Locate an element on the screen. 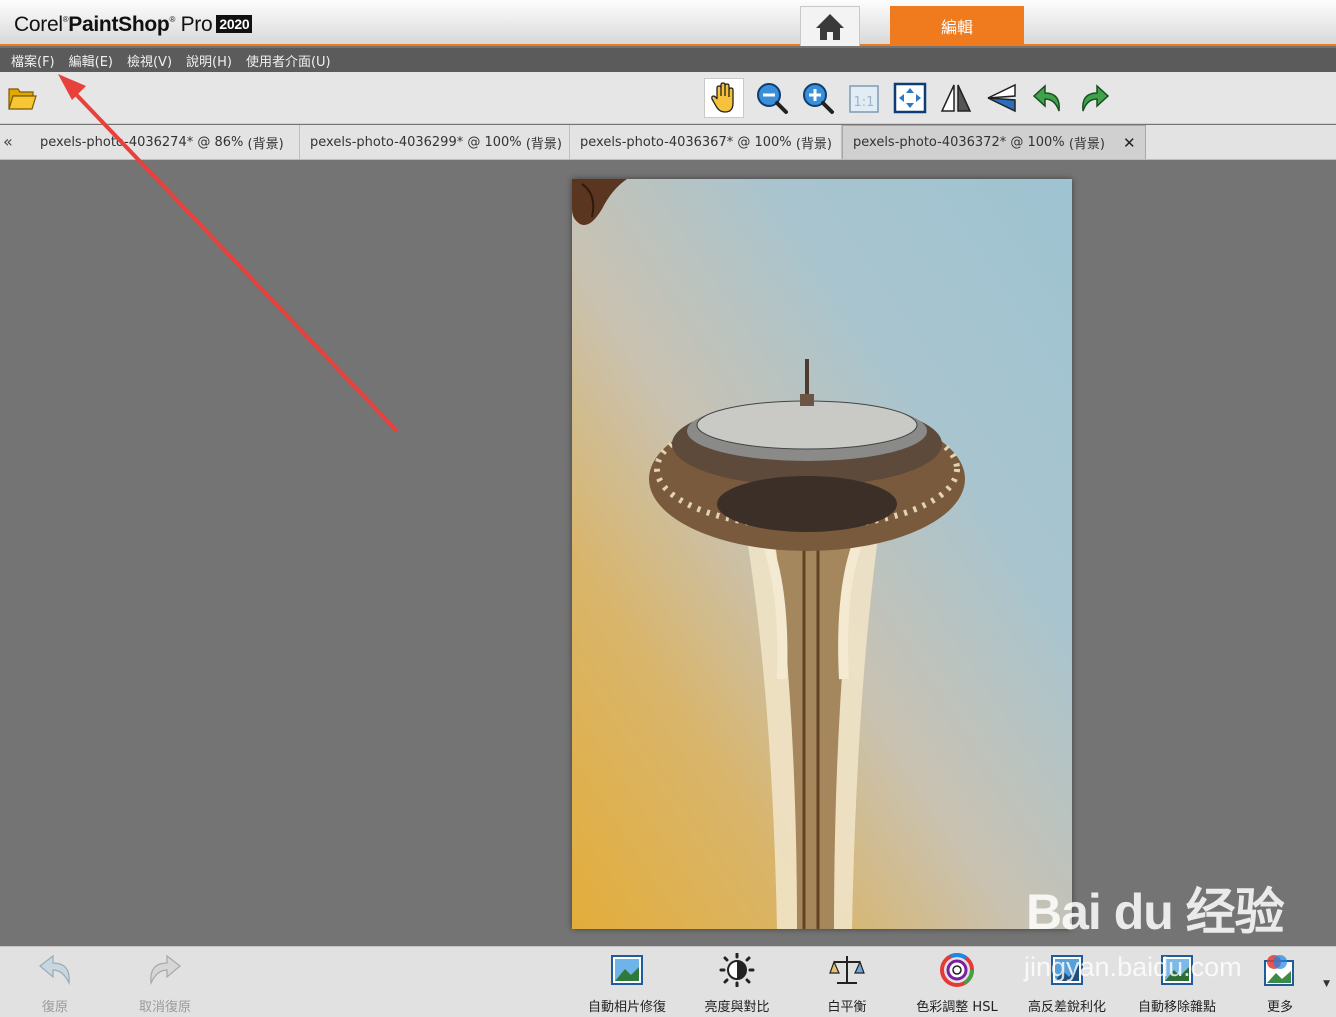 The image size is (1336, 1017). zoom-out-icon is located at coordinates (772, 98).